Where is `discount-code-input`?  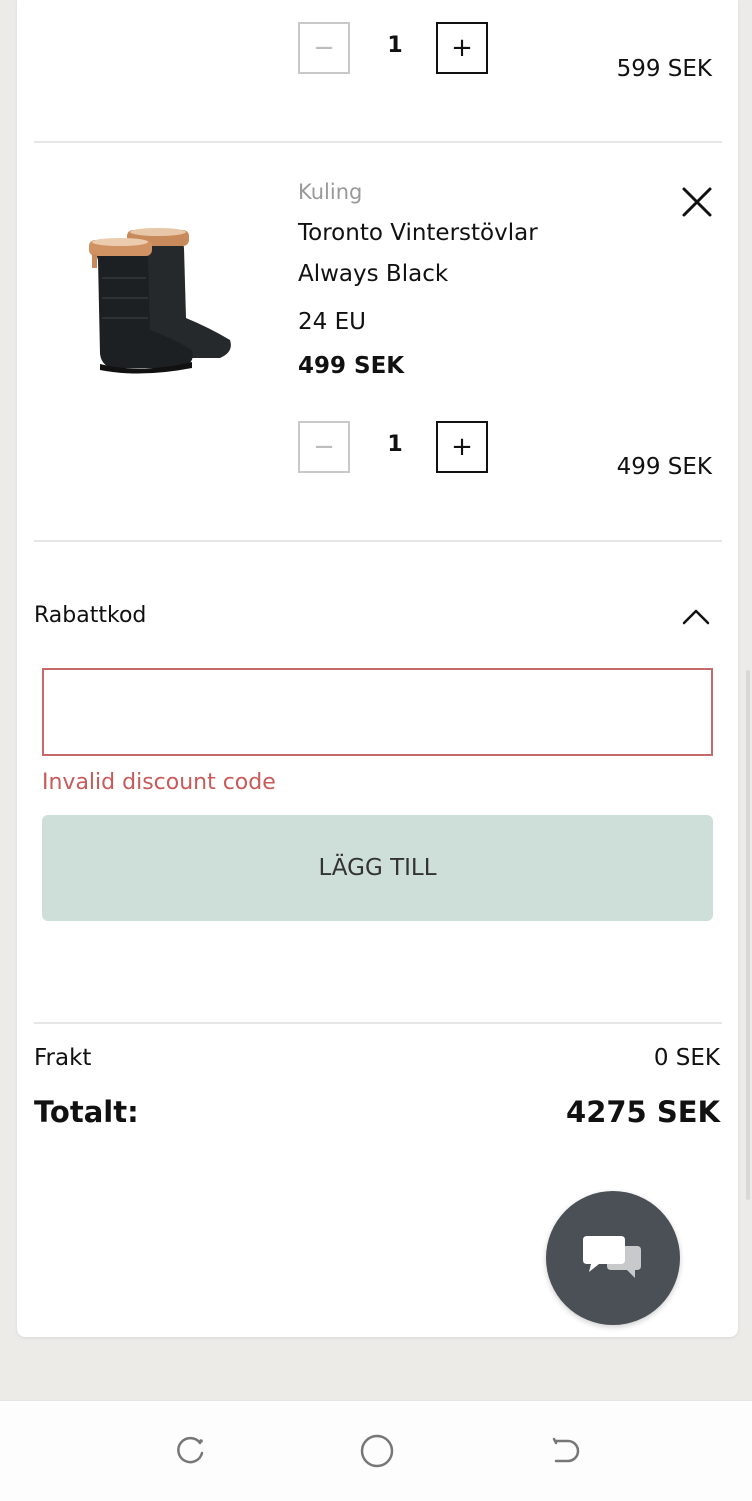
discount-code-input is located at coordinates (377, 712).